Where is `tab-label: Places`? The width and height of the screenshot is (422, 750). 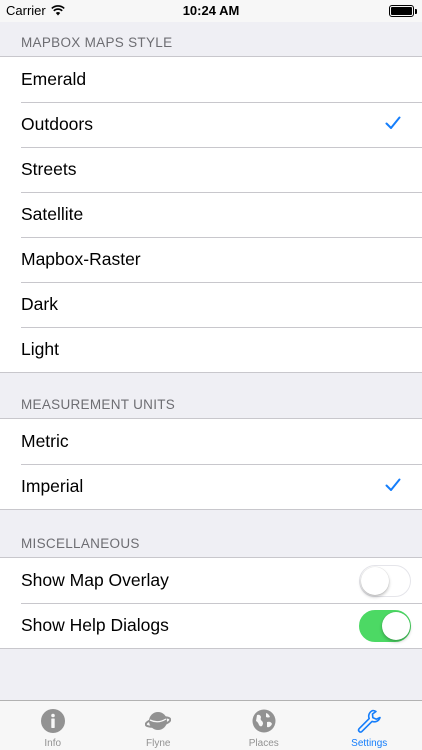 tab-label: Places is located at coordinates (263, 743).